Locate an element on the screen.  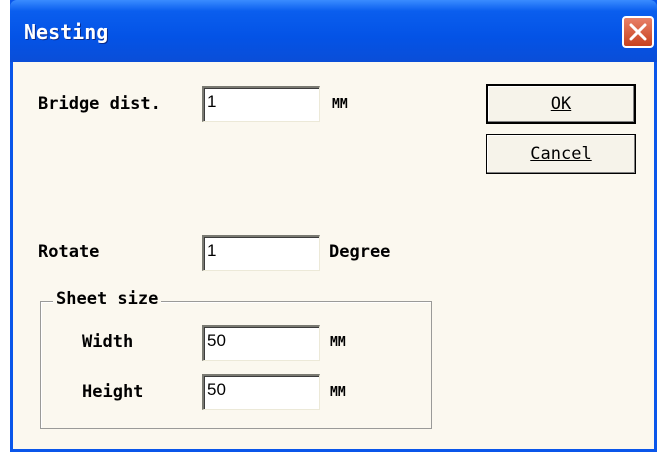
width-input: 50 is located at coordinates (261, 343).